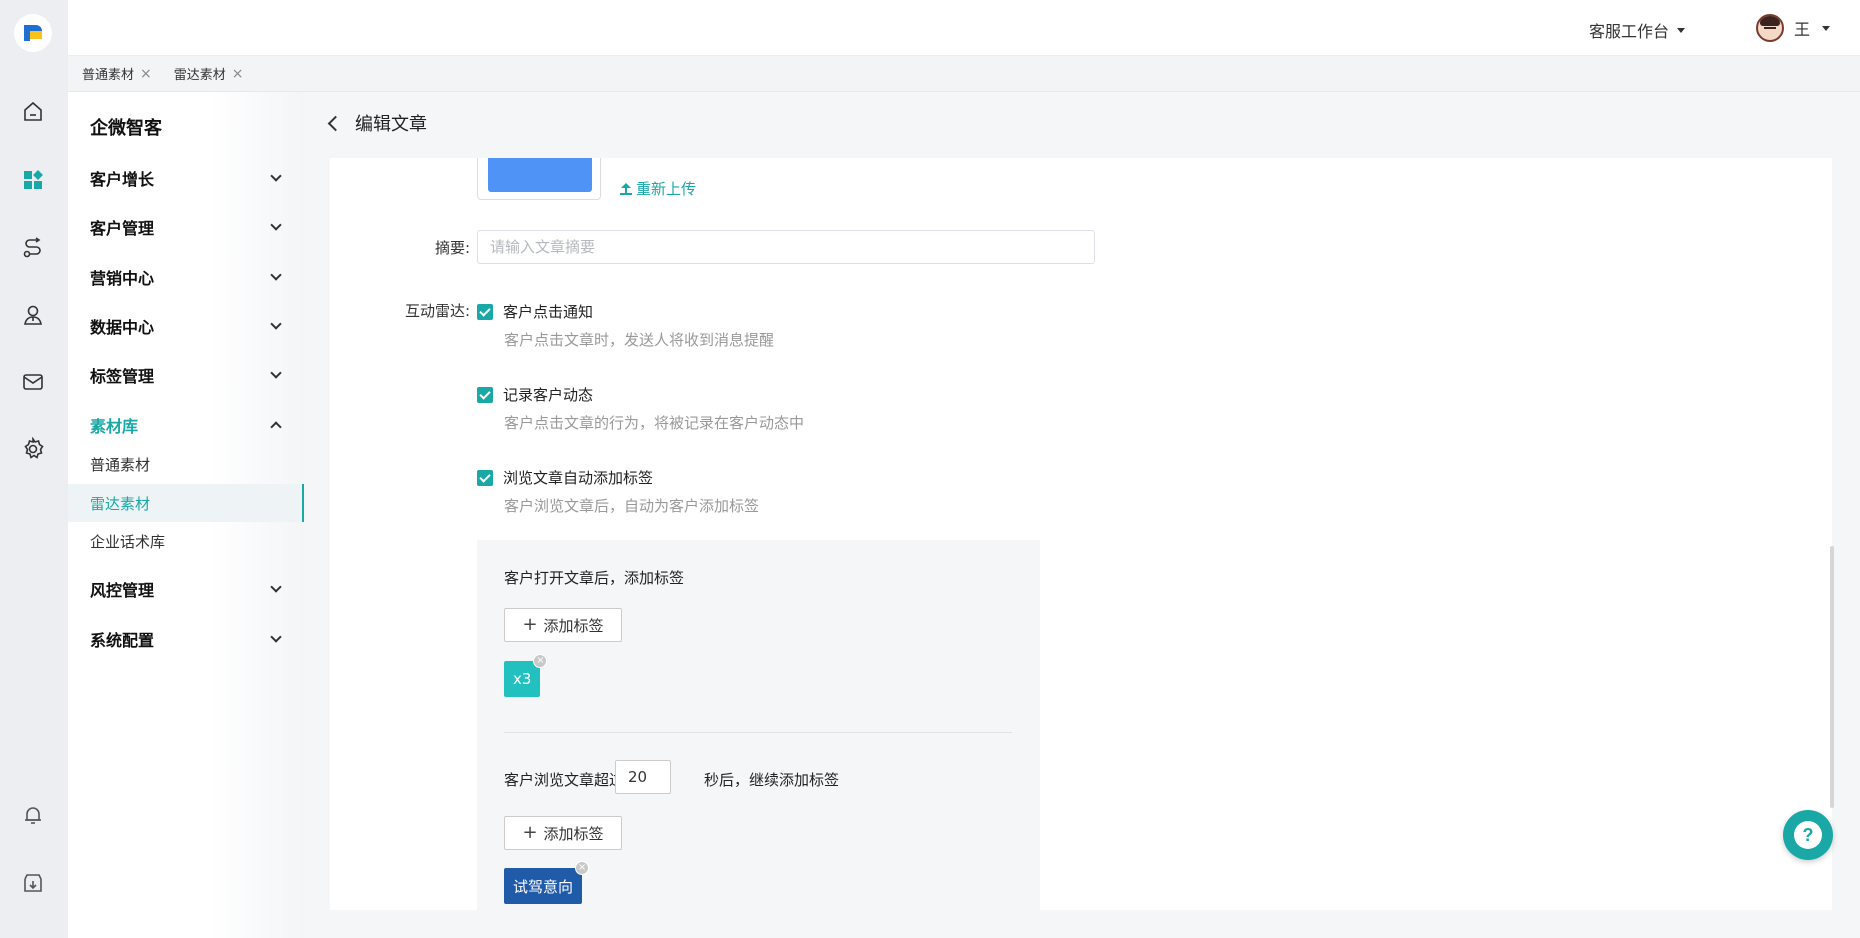 The width and height of the screenshot is (1860, 938). I want to click on apps-icon, so click(33, 180).